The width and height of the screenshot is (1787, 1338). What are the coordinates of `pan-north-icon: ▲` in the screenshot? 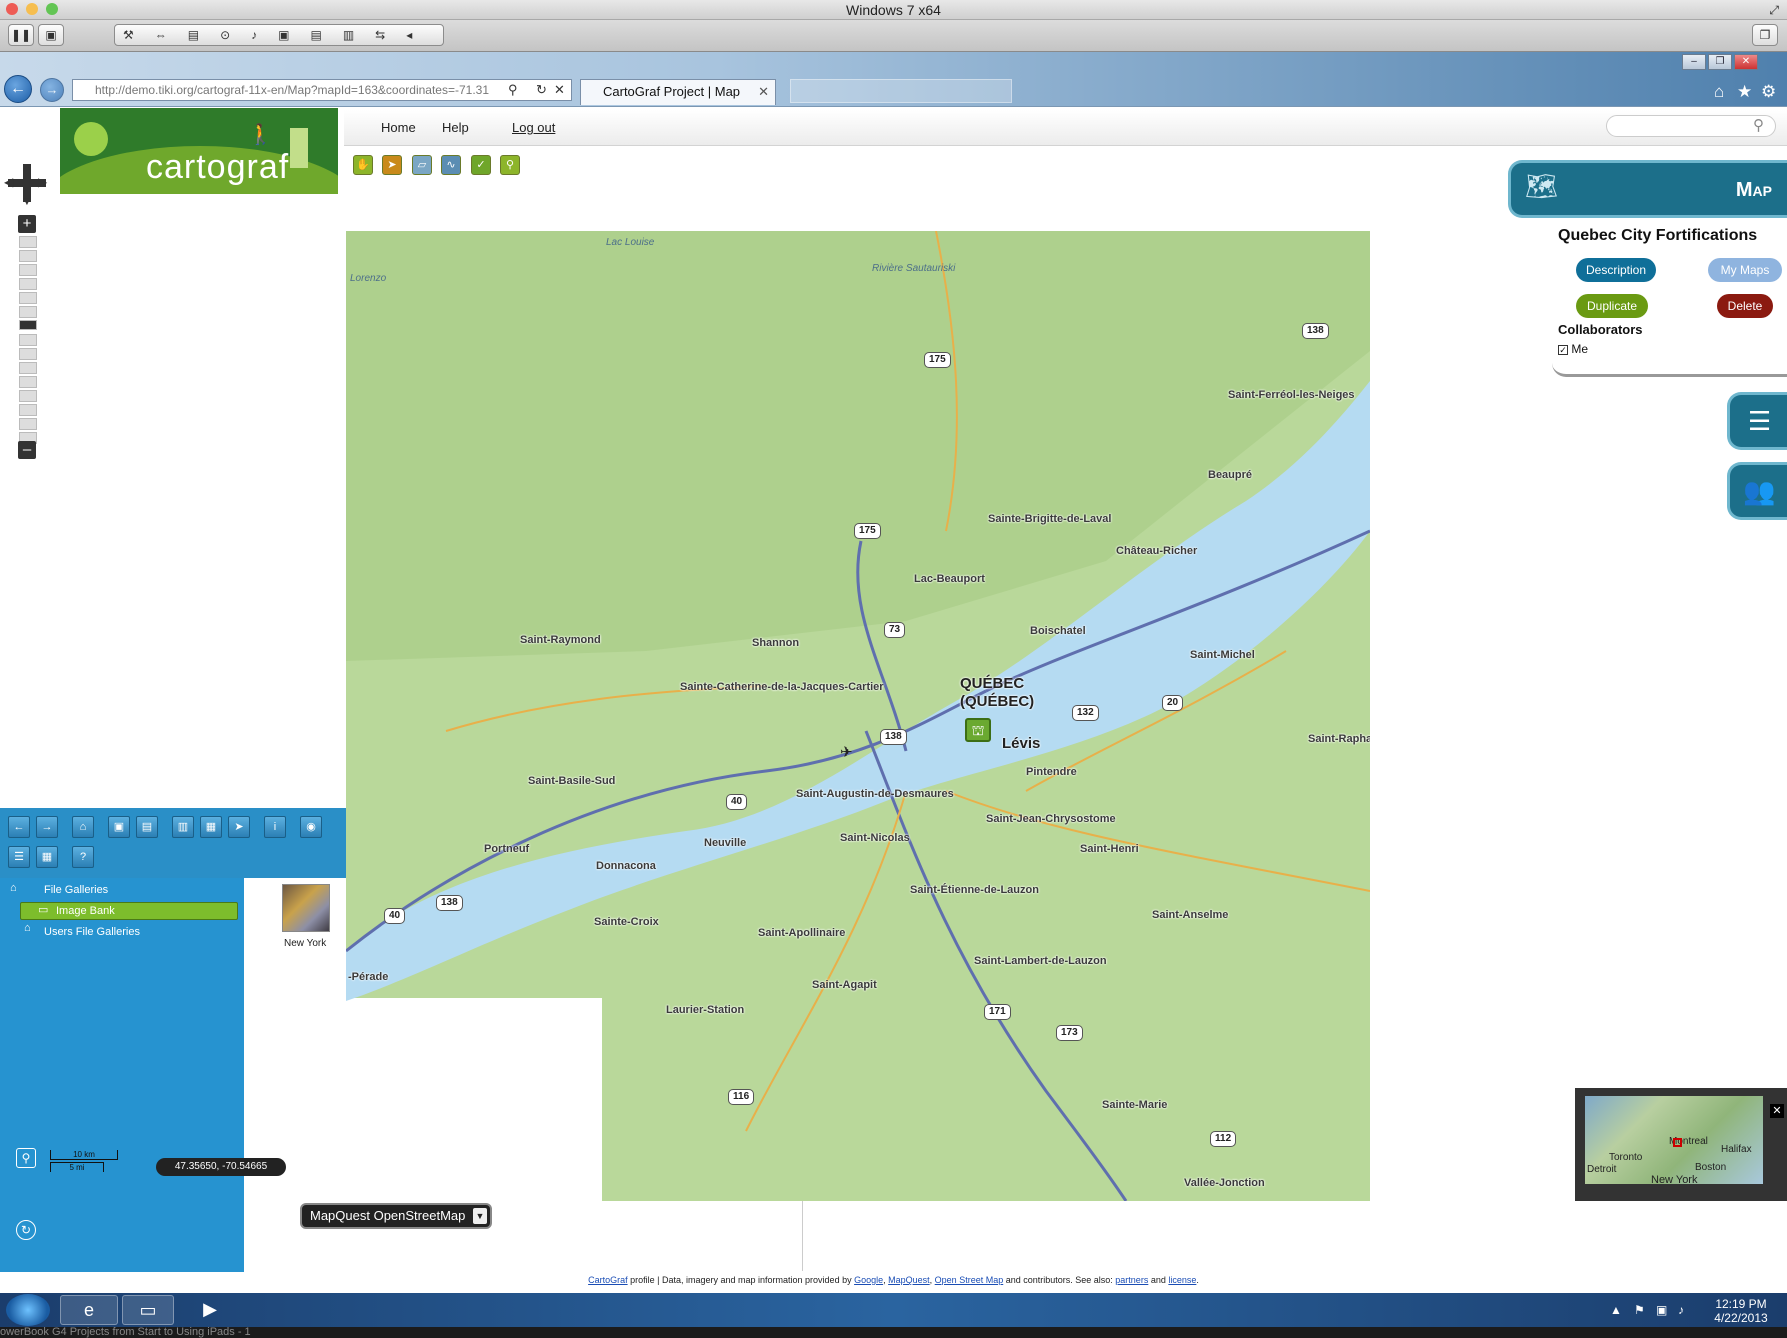 It's located at (27, 167).